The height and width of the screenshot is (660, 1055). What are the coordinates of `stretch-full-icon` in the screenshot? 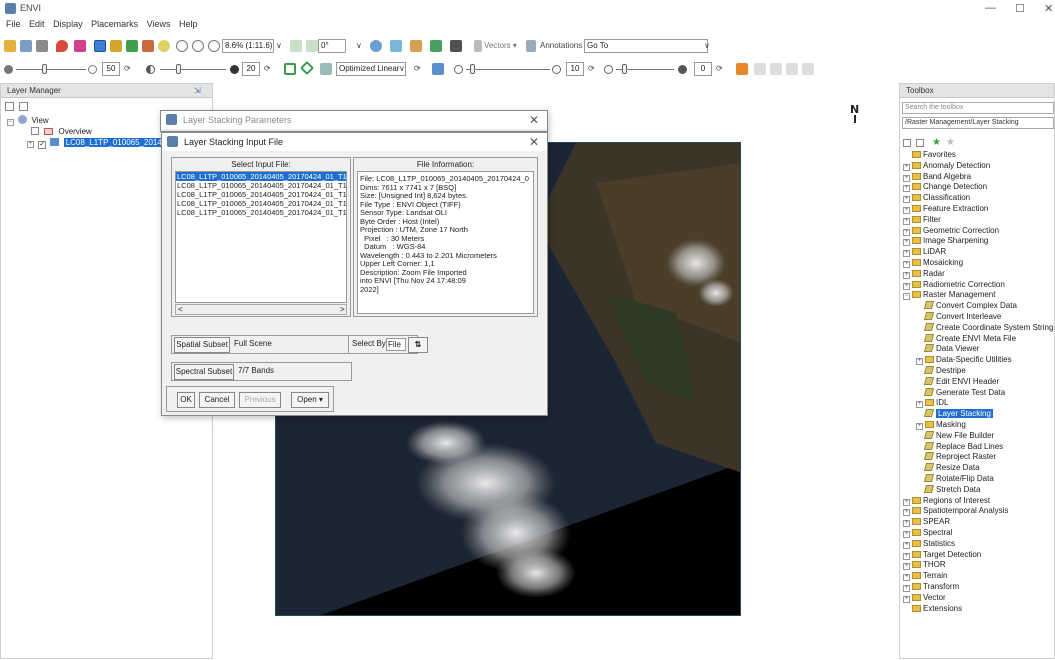 It's located at (307, 68).